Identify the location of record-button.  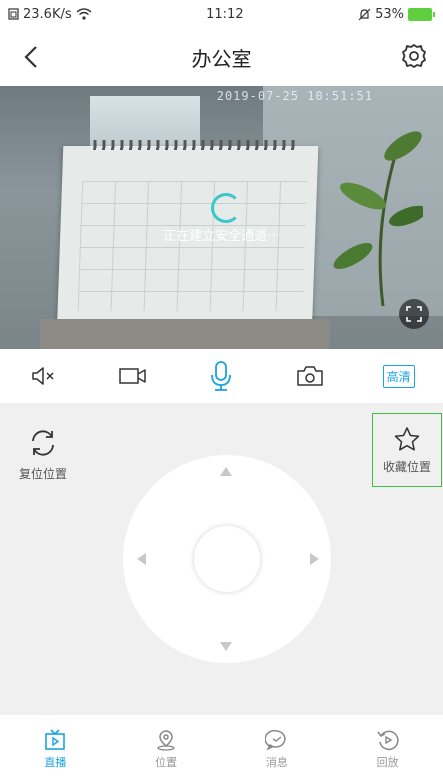
(133, 376).